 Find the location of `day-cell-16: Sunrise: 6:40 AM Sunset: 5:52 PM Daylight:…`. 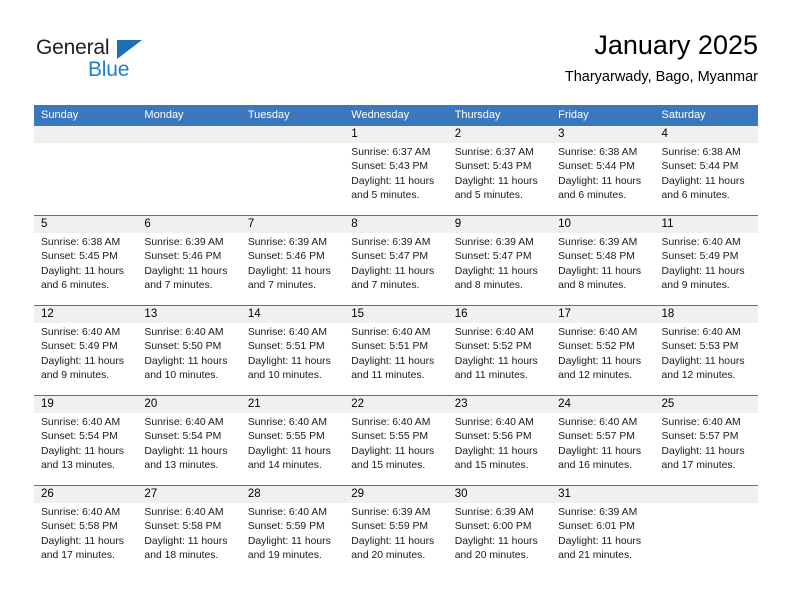

day-cell-16: Sunrise: 6:40 AM Sunset: 5:52 PM Daylight:… is located at coordinates (499, 359).